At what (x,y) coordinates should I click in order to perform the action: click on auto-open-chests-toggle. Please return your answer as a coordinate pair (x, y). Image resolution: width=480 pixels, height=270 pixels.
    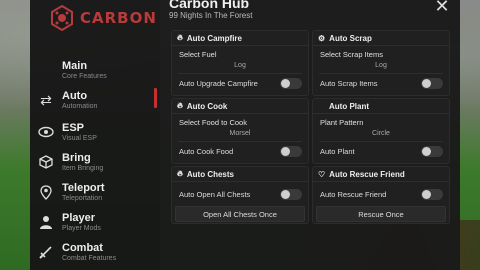
    Looking at the image, I should click on (291, 194).